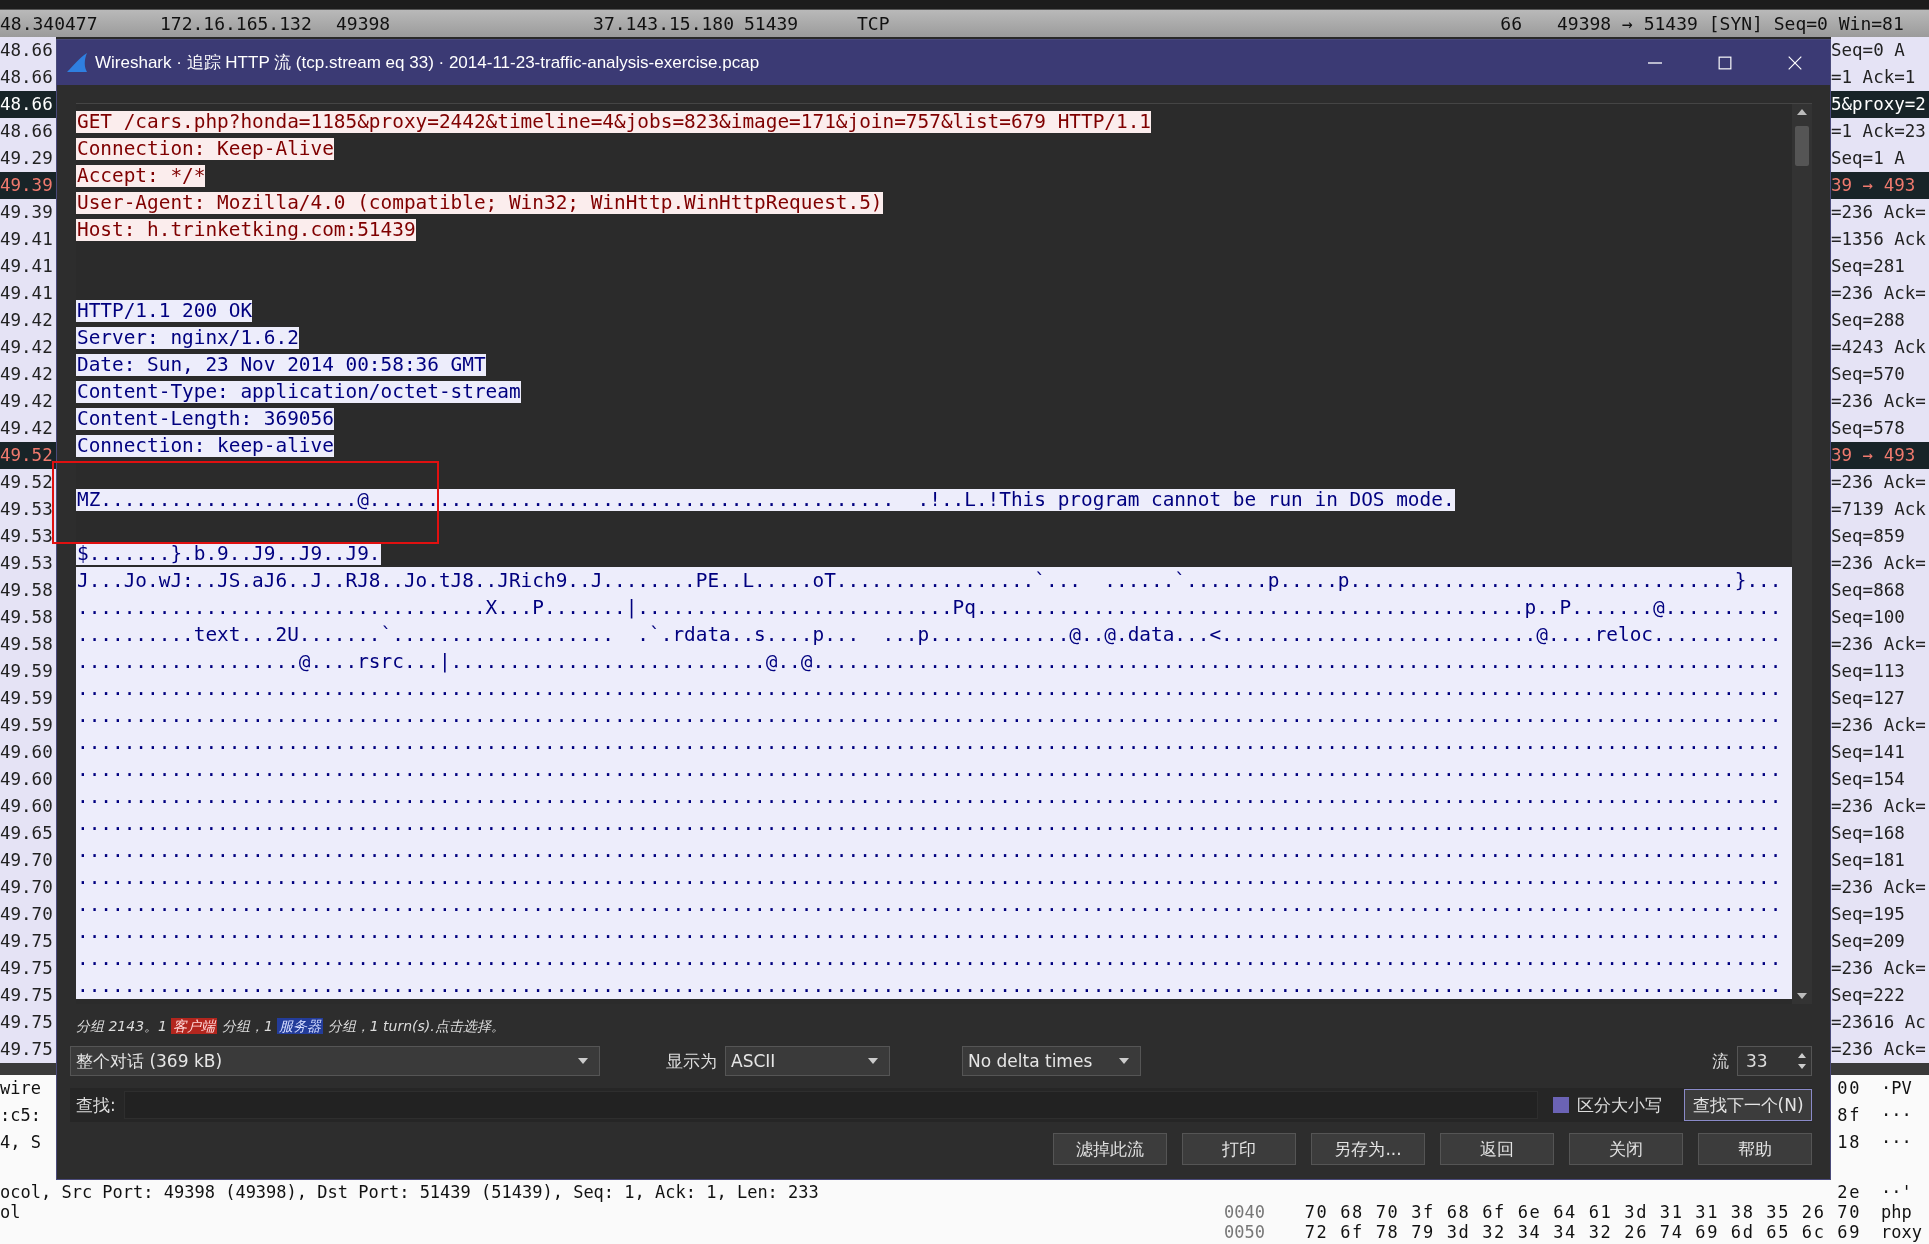  I want to click on table-cell: 5&proxy=2, so click(1880, 104).